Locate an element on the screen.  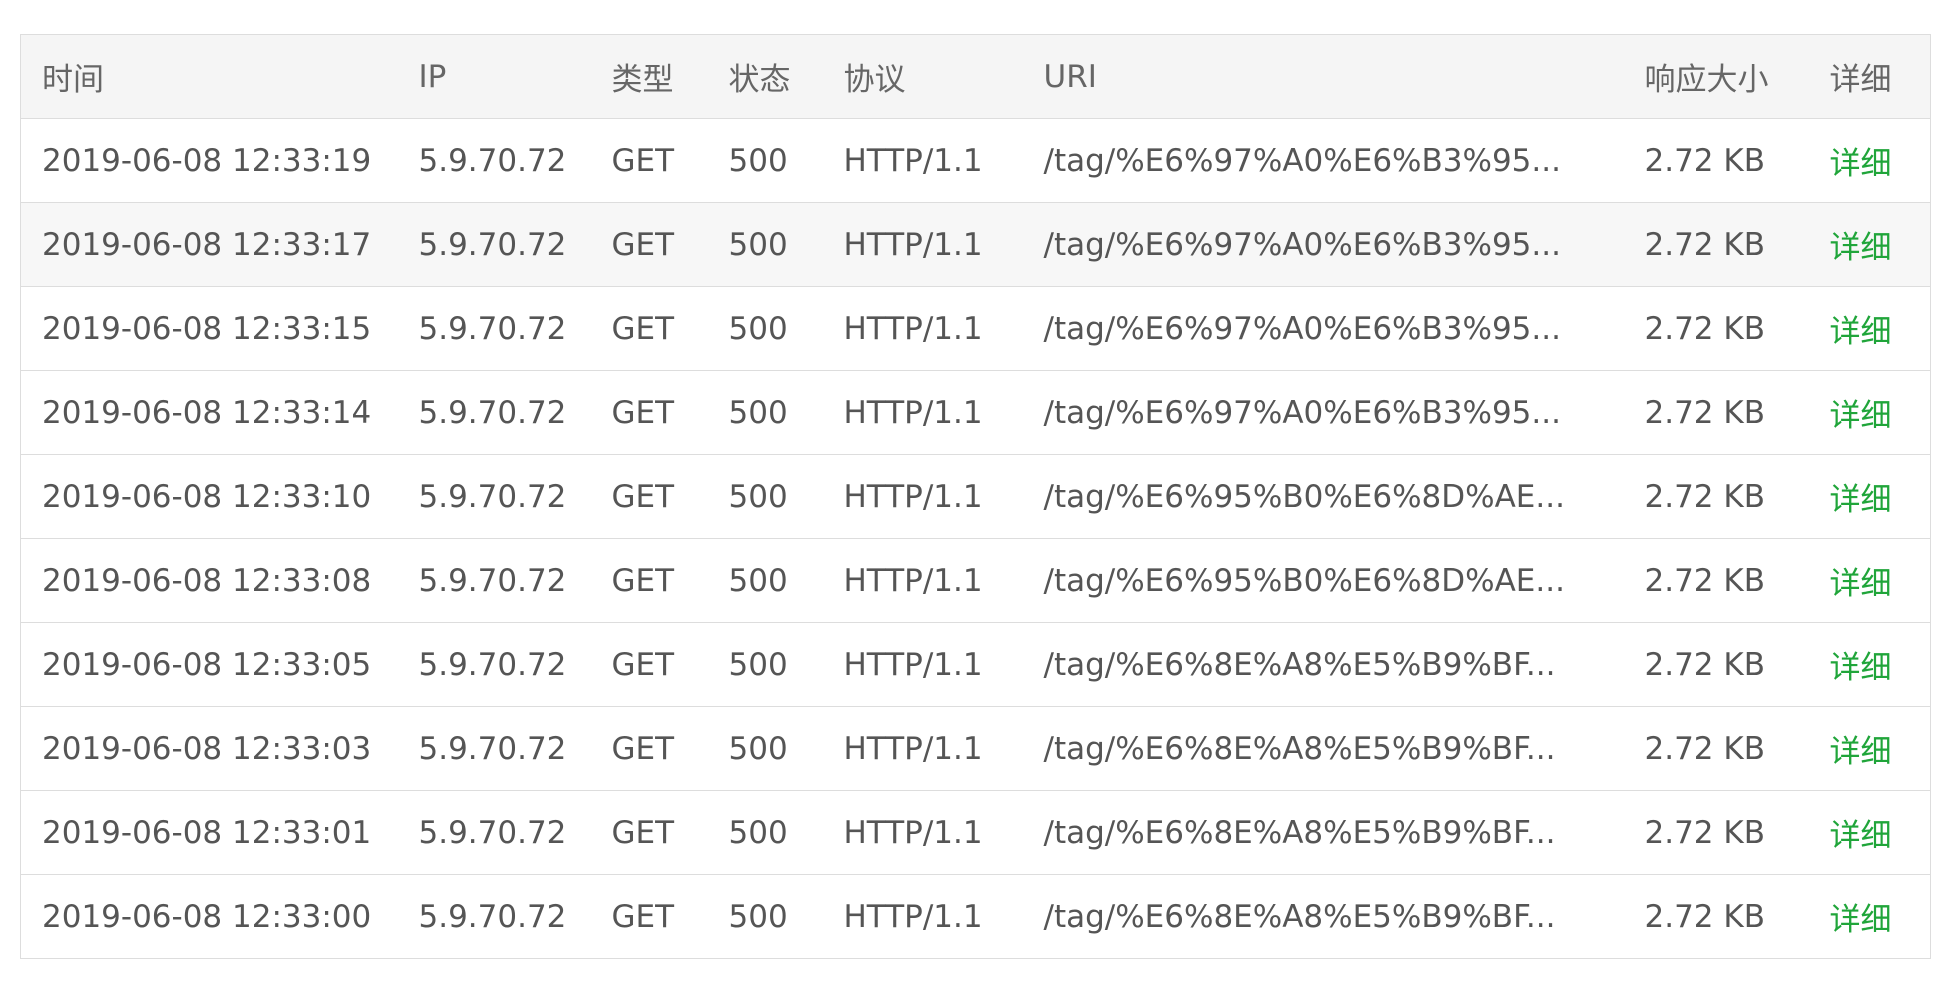
table-header-row: 时间 IP 类型 状态 协议 URI 响应大小 详细 is located at coordinates (975, 76).